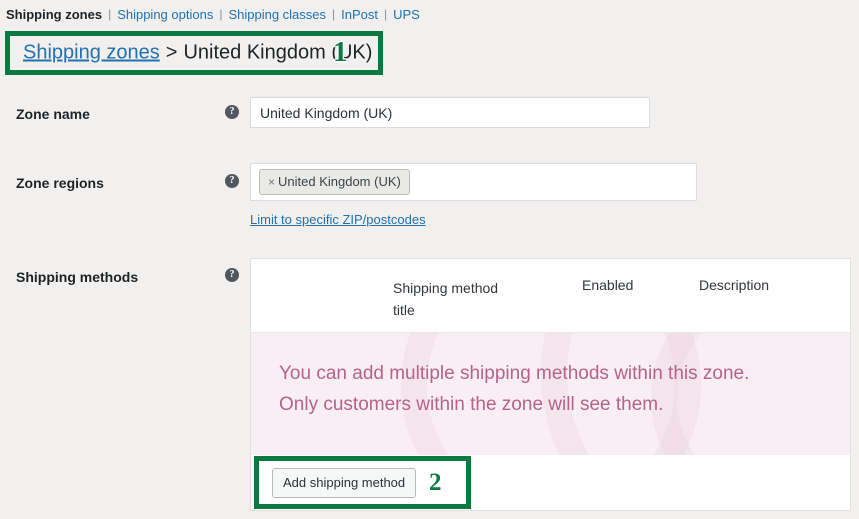 Image resolution: width=859 pixels, height=519 pixels. I want to click on subnav-item-shipping-zones: Shipping zones, so click(54, 14).